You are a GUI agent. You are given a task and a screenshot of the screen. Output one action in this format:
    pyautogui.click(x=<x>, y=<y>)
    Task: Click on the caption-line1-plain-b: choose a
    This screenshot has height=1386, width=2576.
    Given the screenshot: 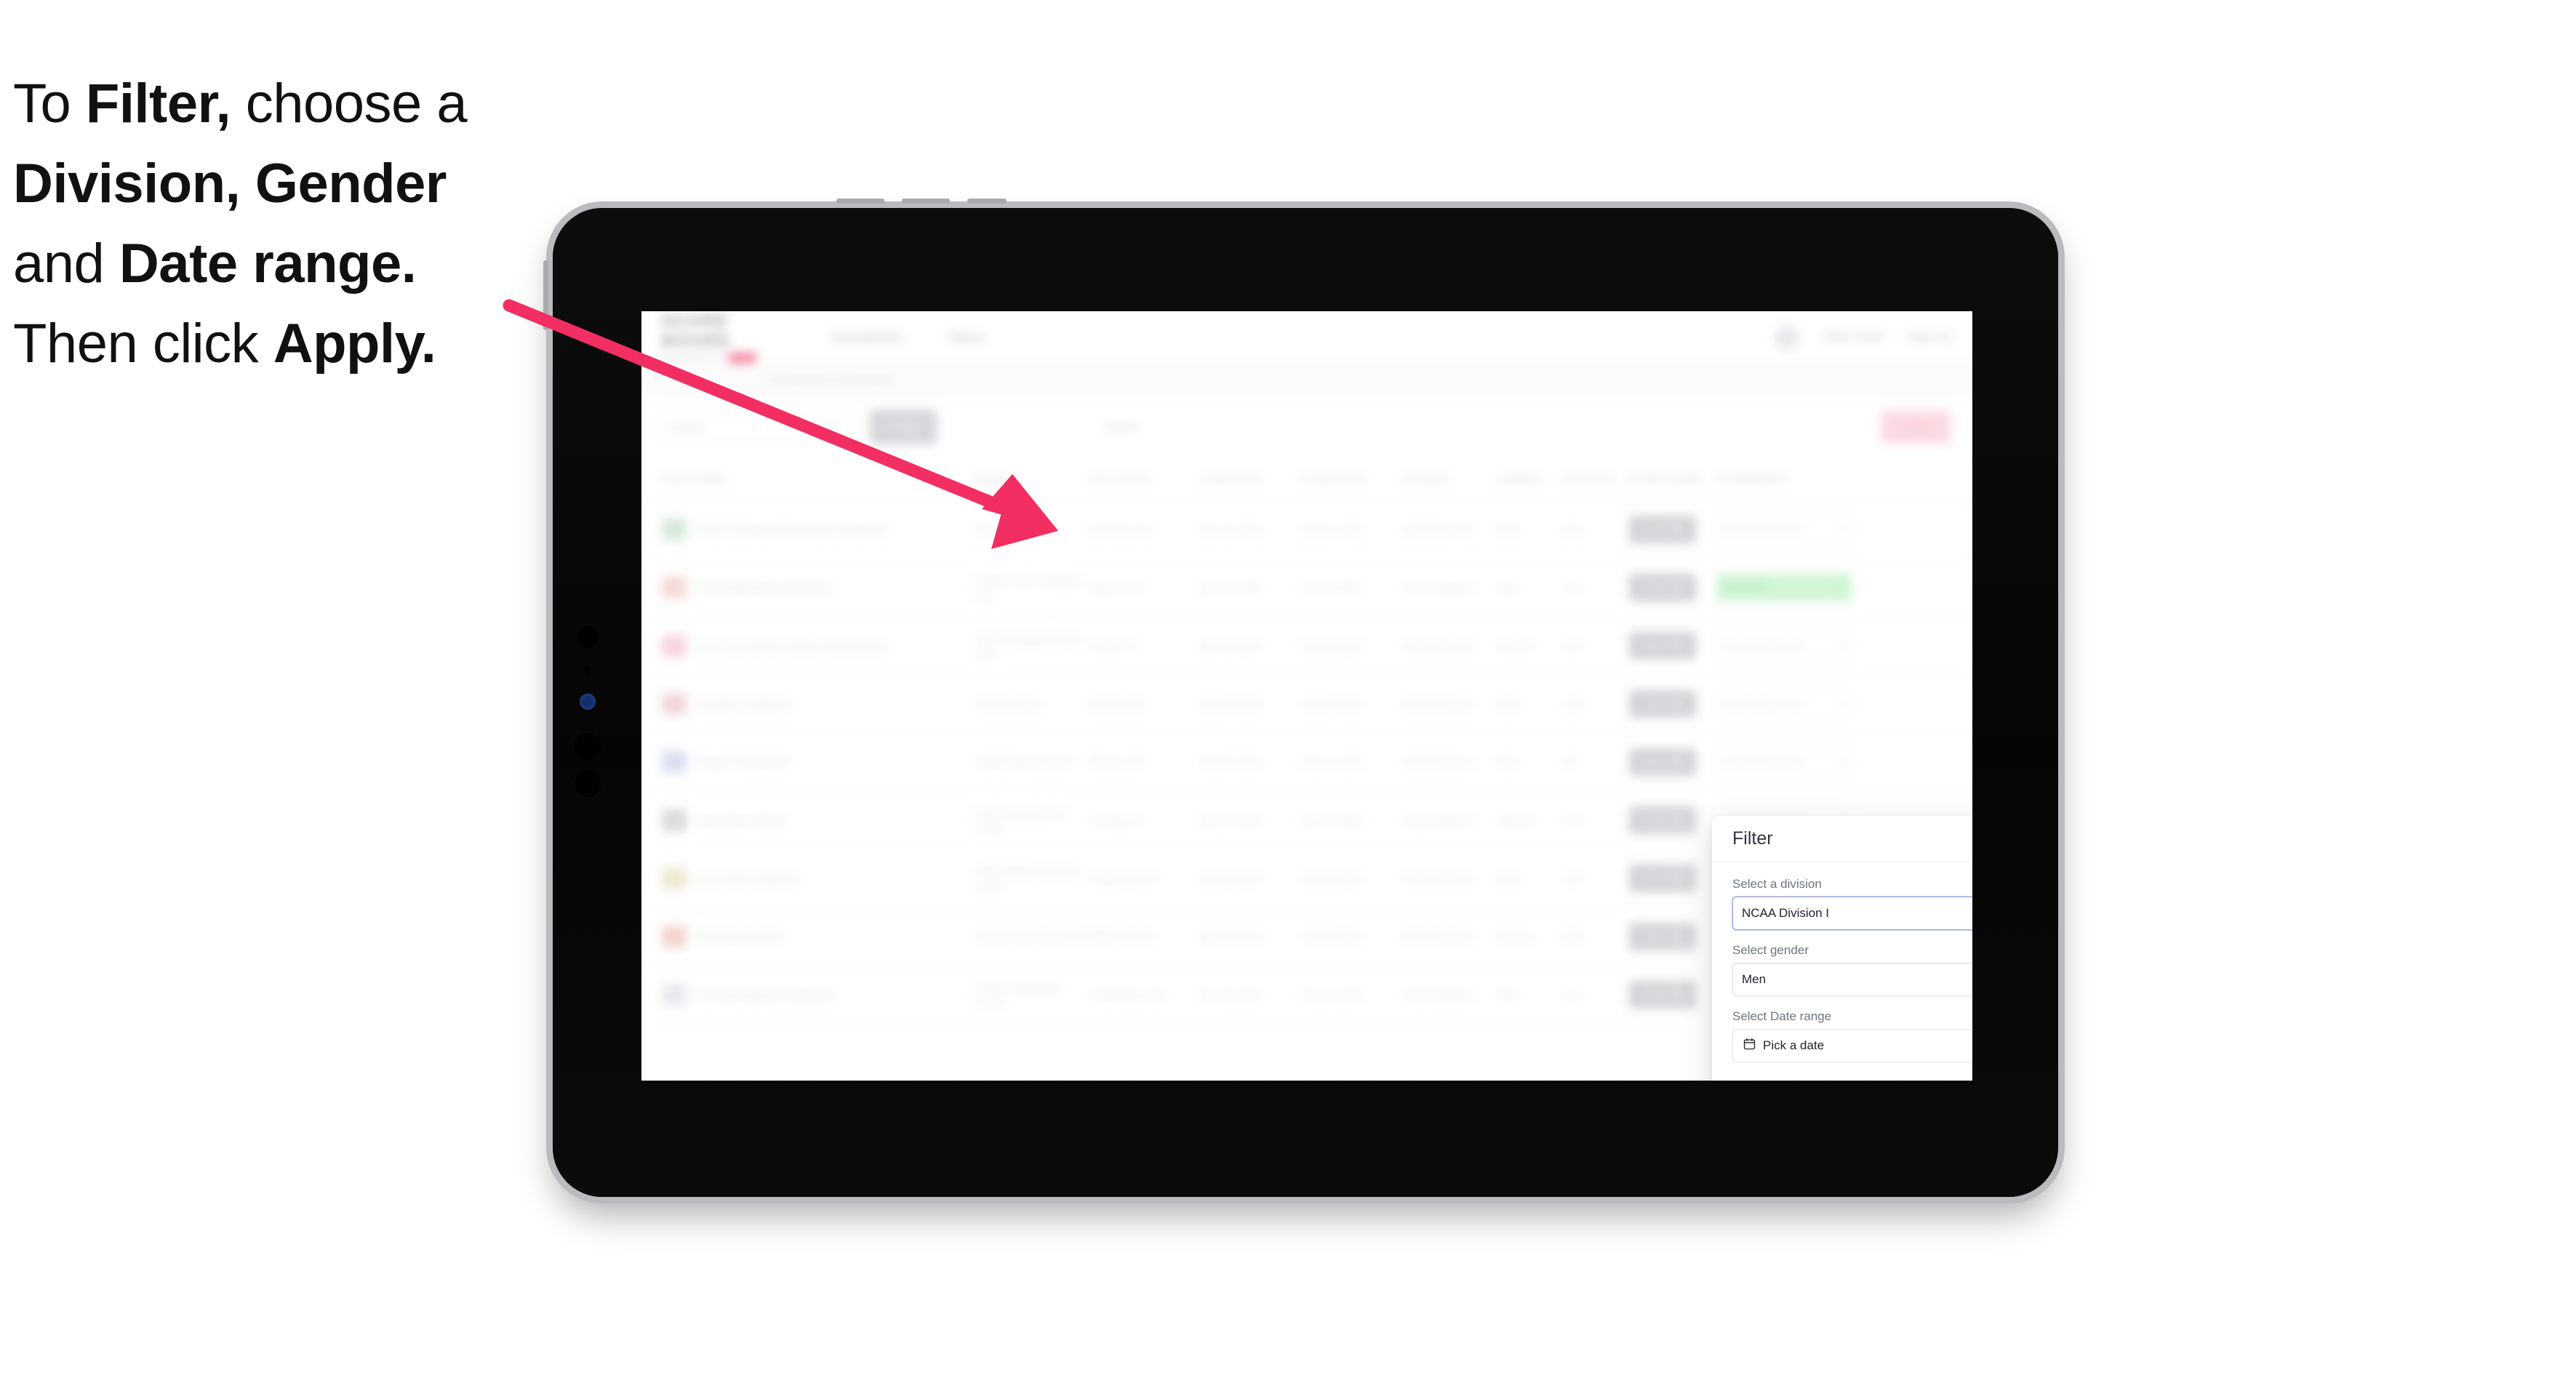 What is the action you would take?
    pyautogui.click(x=349, y=104)
    